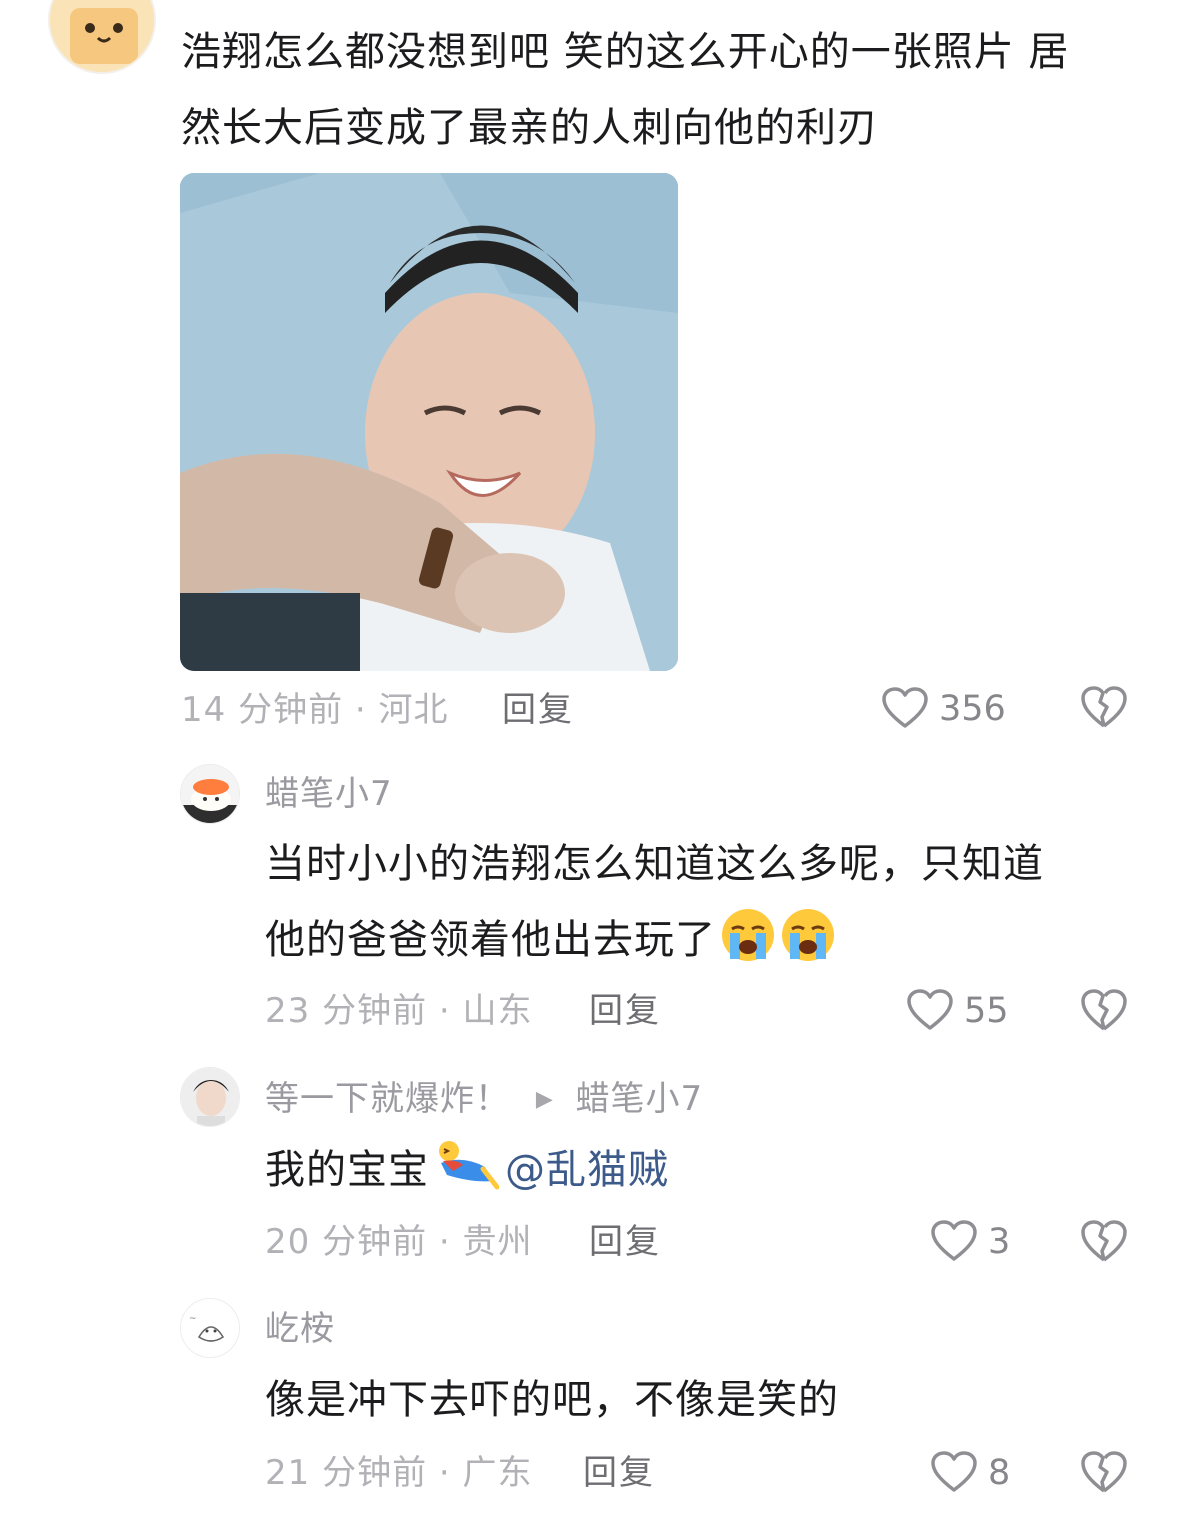 The height and width of the screenshot is (1522, 1179). I want to click on reply-text: 像是冲下去吓的吧，不像是笑的, so click(552, 1400).